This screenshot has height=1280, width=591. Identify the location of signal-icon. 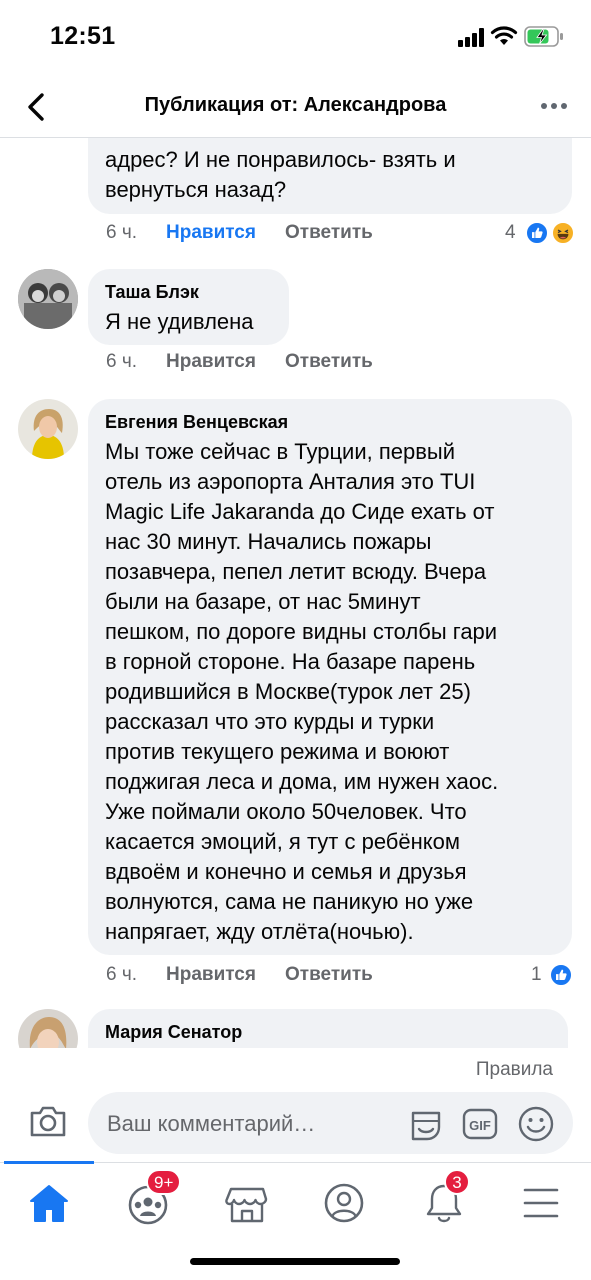
(472, 37).